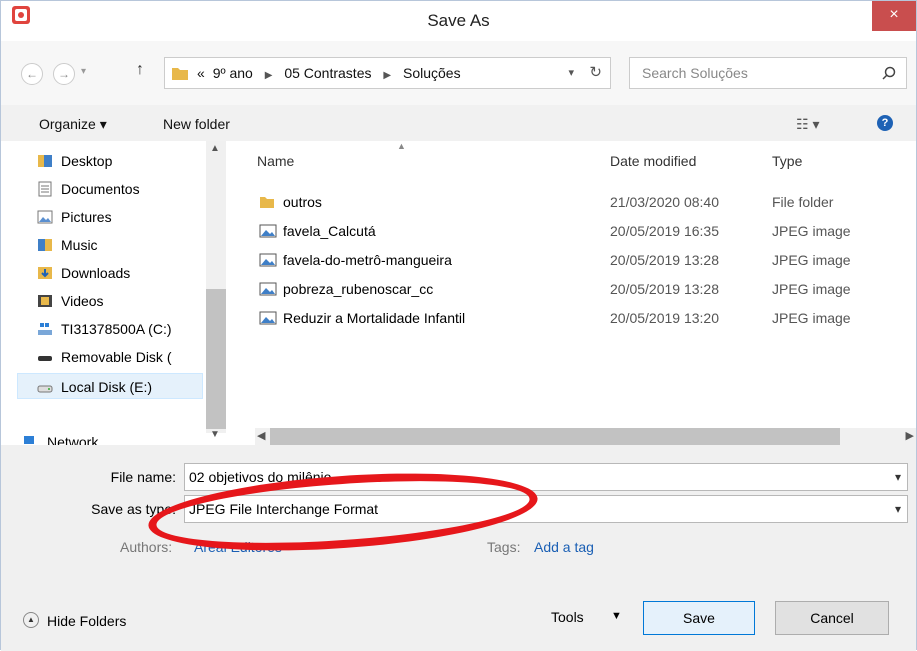 Image resolution: width=917 pixels, height=651 pixels. I want to click on scroll-up-icon: ▲, so click(215, 148).